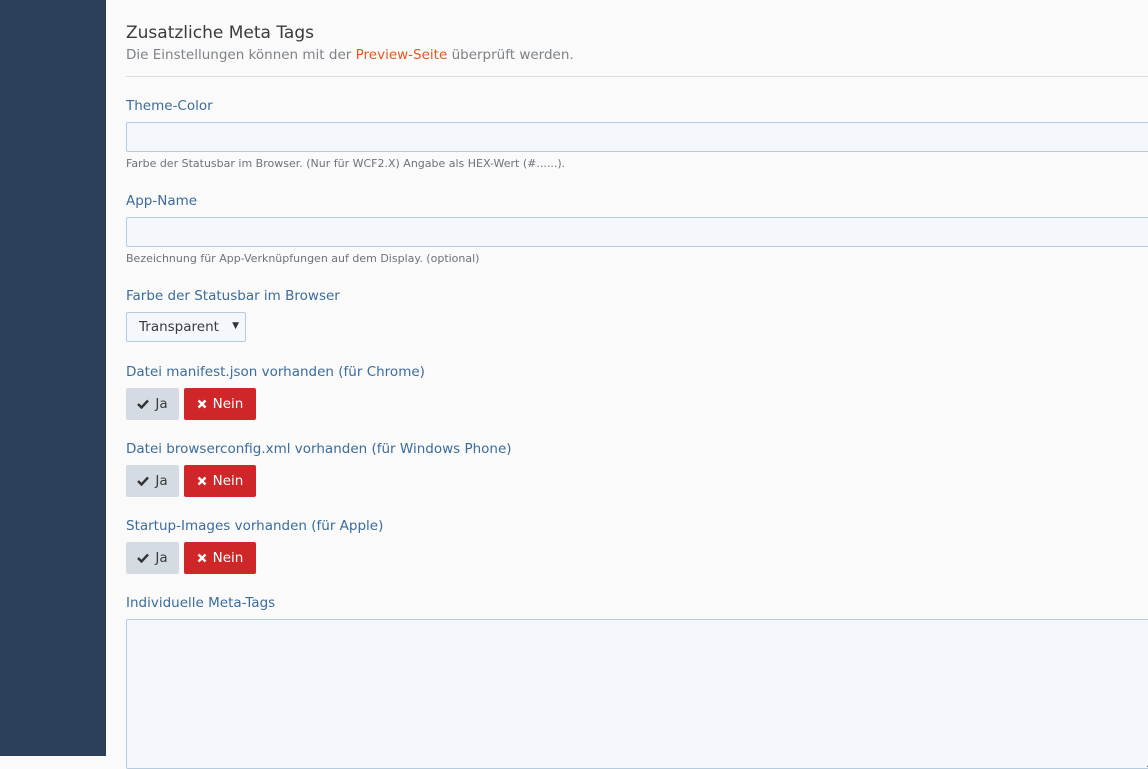 The width and height of the screenshot is (1148, 769). Describe the element at coordinates (169, 106) in the screenshot. I see `theme-color-label: Theme-Color` at that location.